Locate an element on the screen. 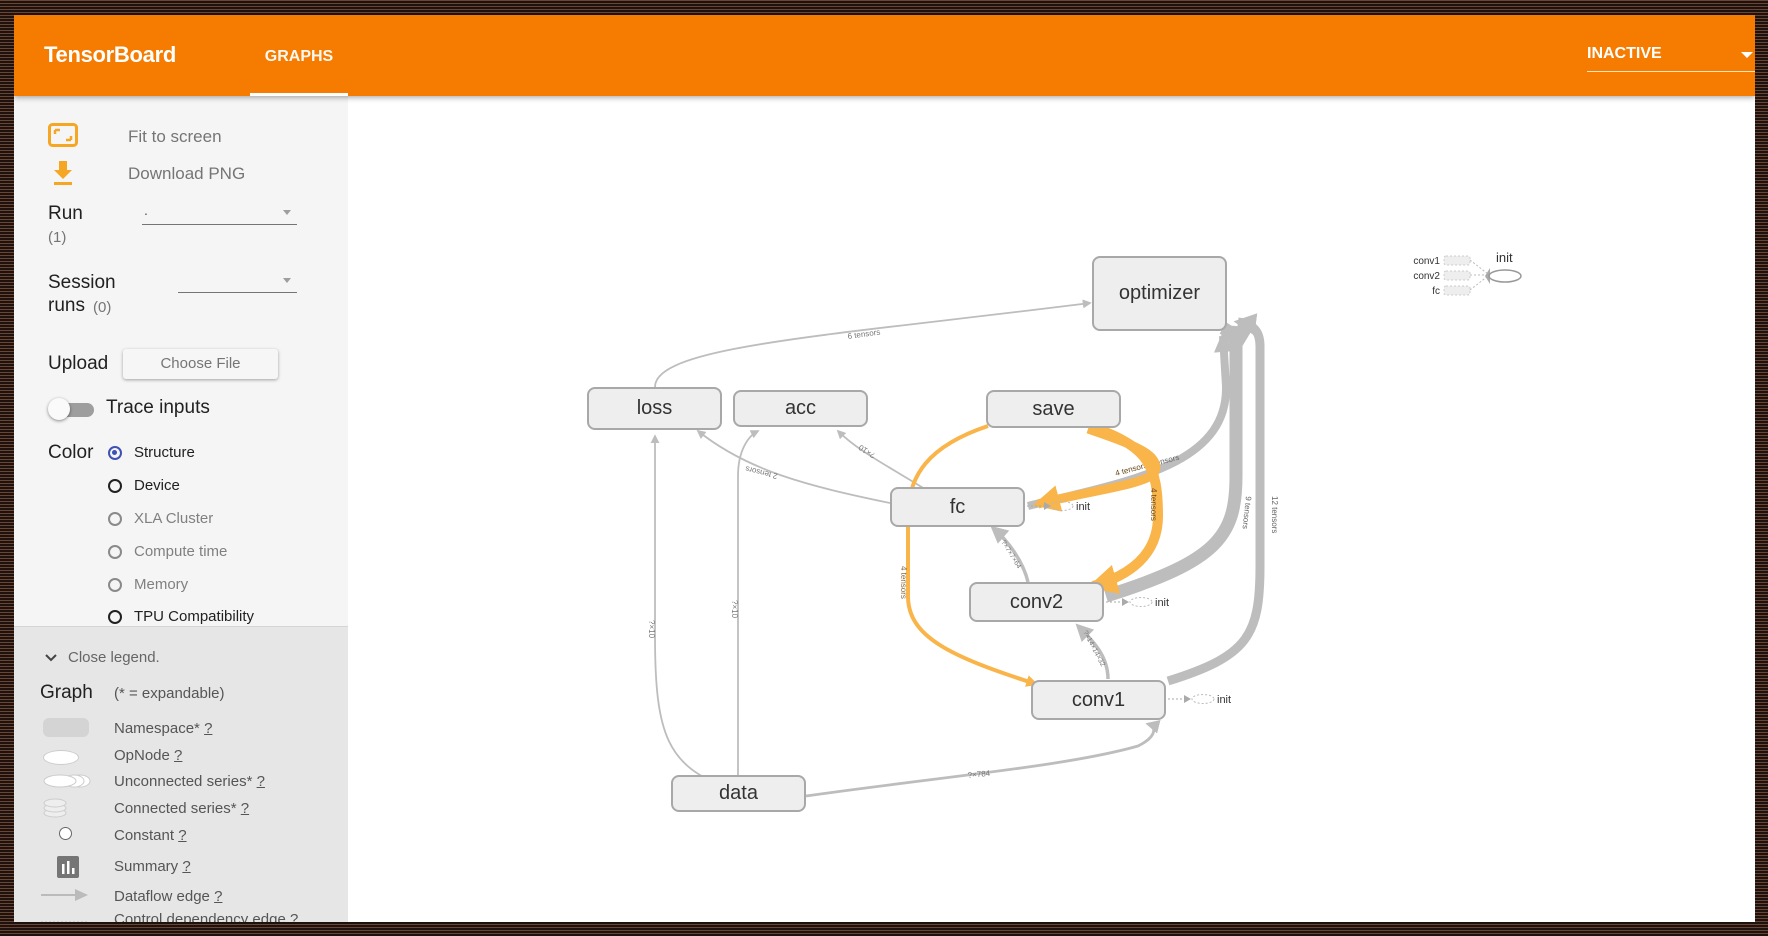 This screenshot has height=936, width=1768. legend-label: Connected series* is located at coordinates (175, 808).